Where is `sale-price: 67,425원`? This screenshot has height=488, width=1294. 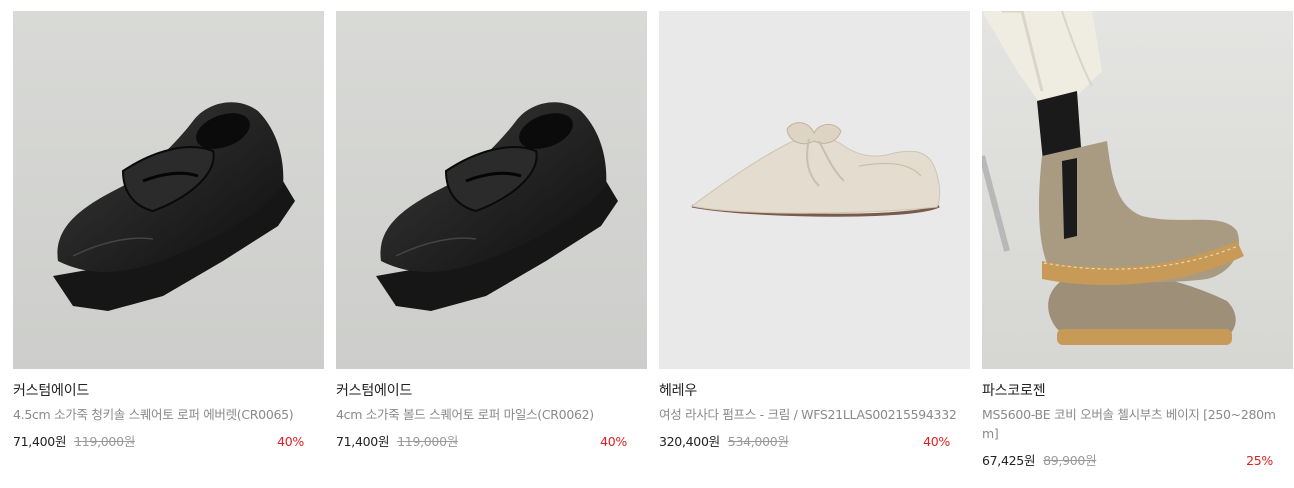
sale-price: 67,425원 is located at coordinates (1009, 460).